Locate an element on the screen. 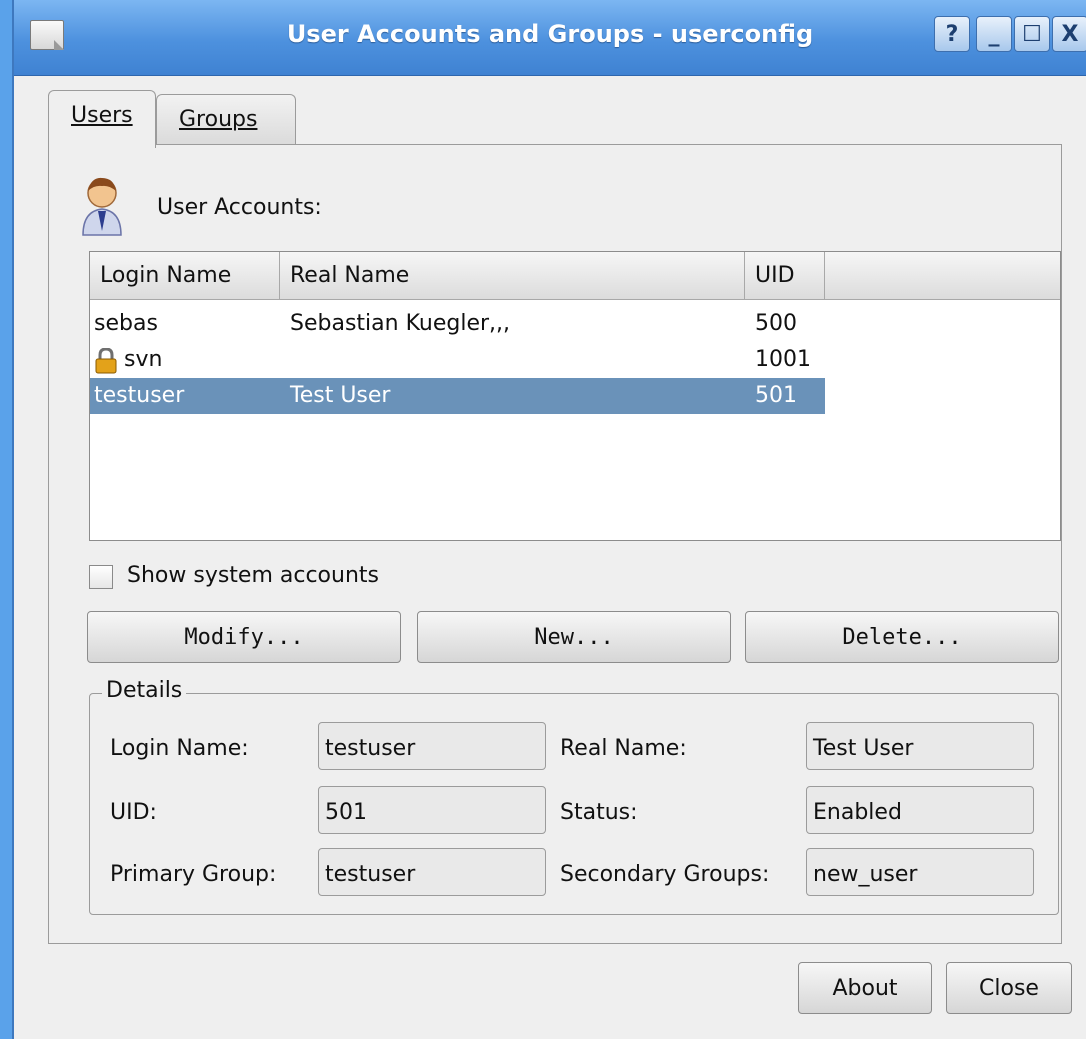 Image resolution: width=1086 pixels, height=1039 pixels. user-list-header: Login Name Real Name UID is located at coordinates (575, 276).